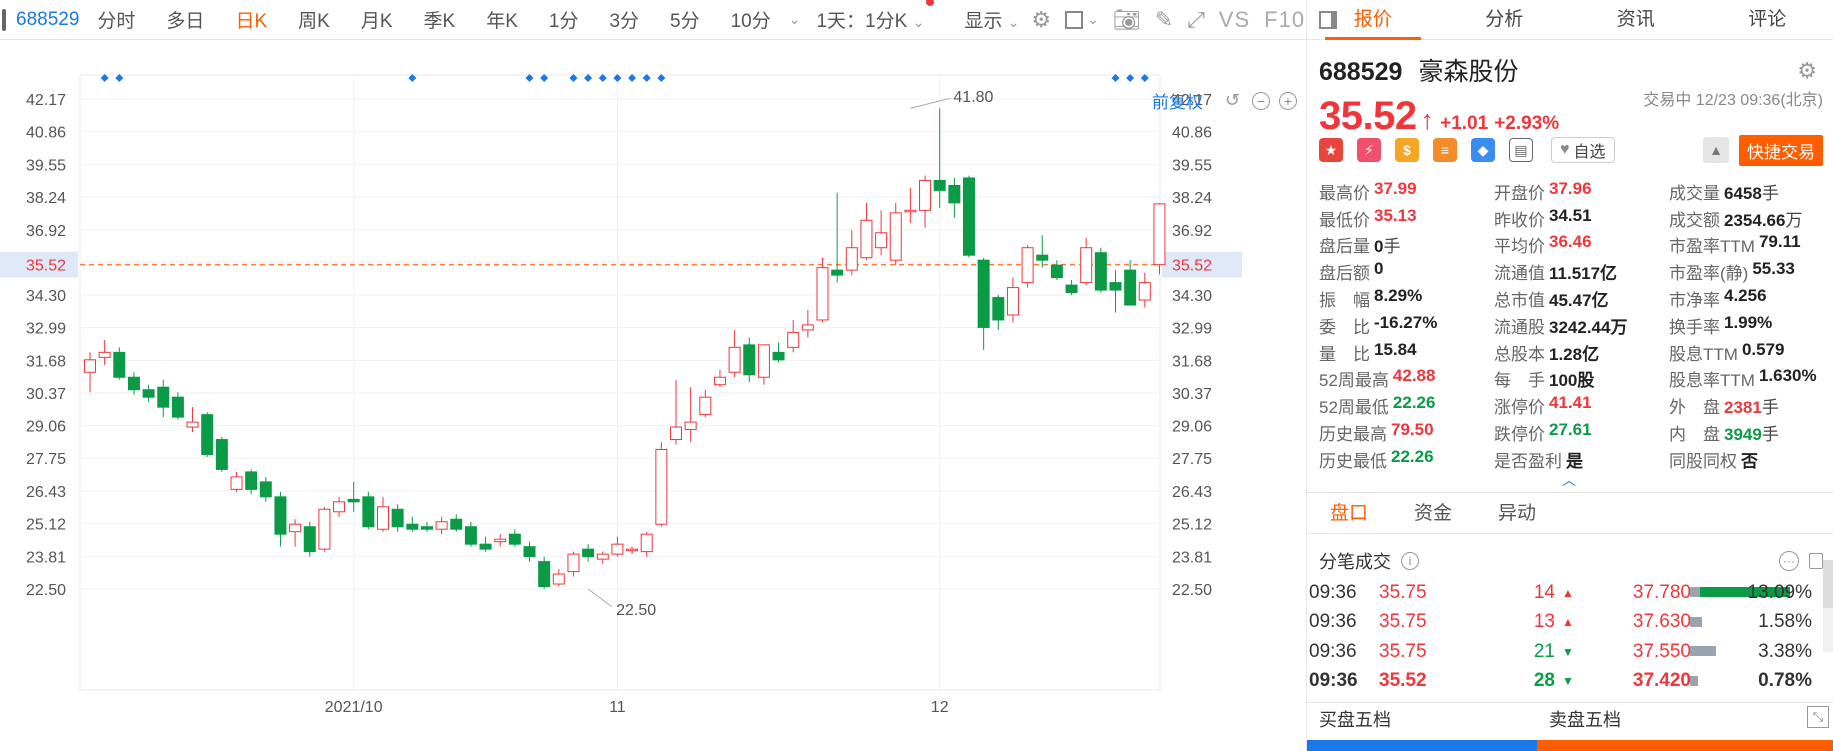  I want to click on coin-icon: $, so click(1407, 150).